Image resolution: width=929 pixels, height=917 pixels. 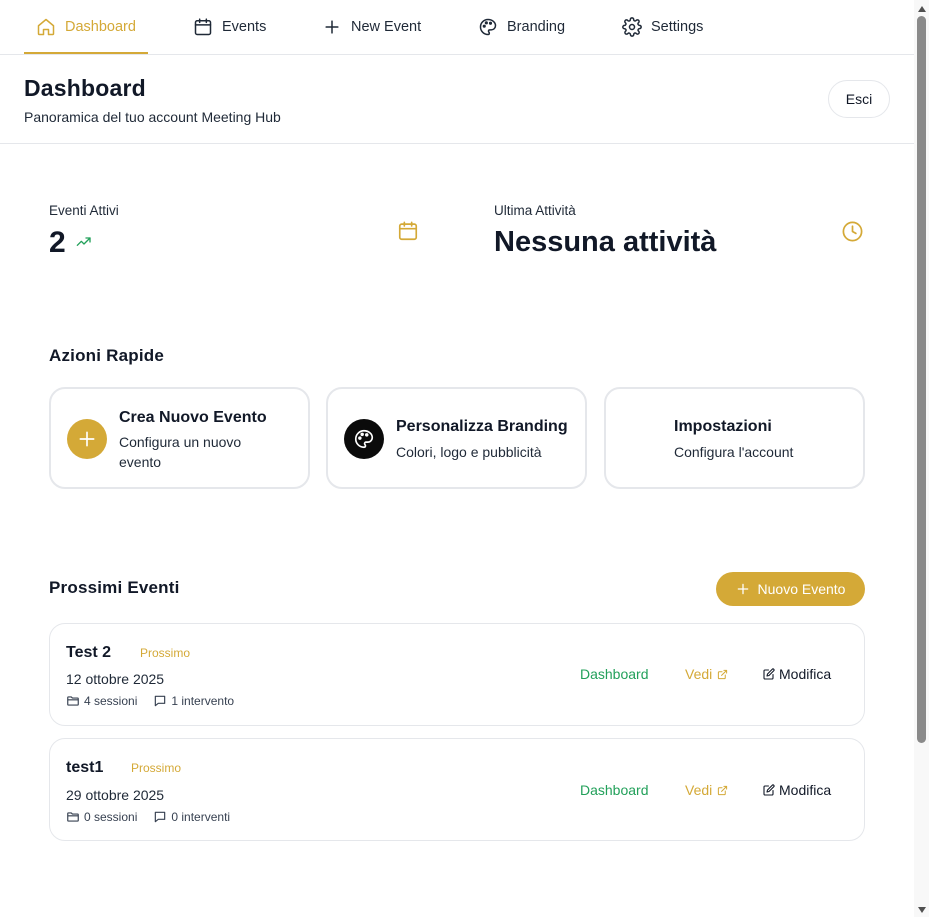 I want to click on nav-tab-label: Settings, so click(x=677, y=27).